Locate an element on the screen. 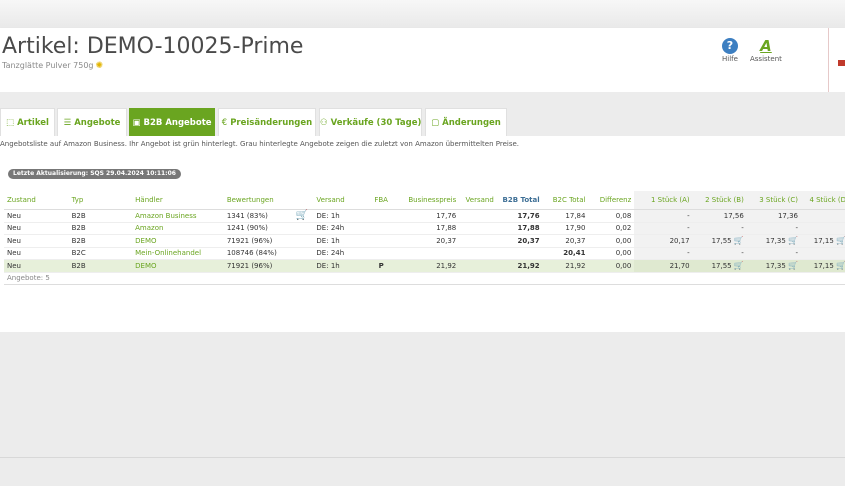  briefcase-icon: ▣ is located at coordinates (136, 123).